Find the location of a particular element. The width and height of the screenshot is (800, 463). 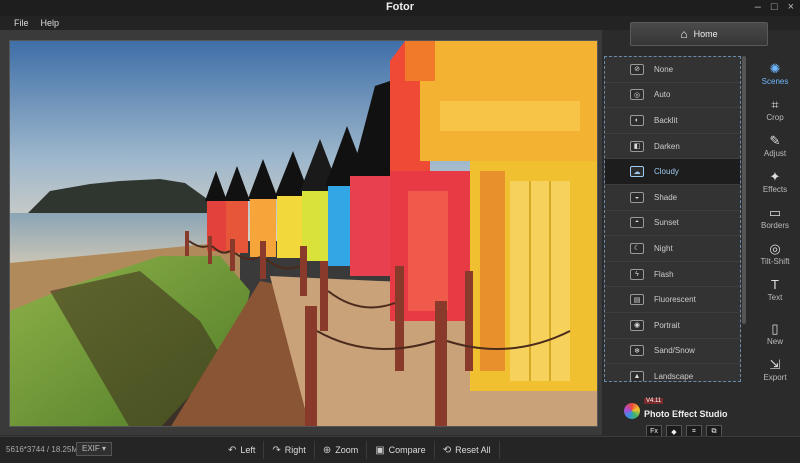

scene-item-label: Sand/Snow is located at coordinates (674, 351).